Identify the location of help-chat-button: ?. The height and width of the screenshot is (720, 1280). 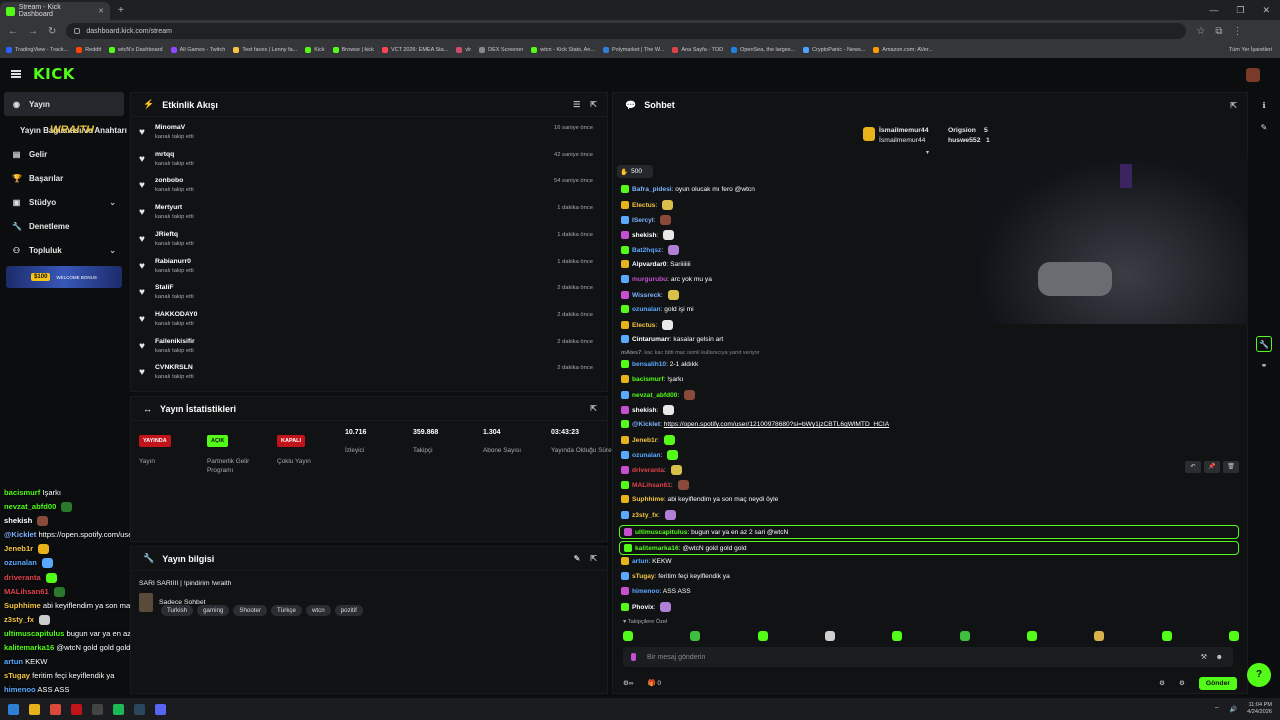
(1259, 675).